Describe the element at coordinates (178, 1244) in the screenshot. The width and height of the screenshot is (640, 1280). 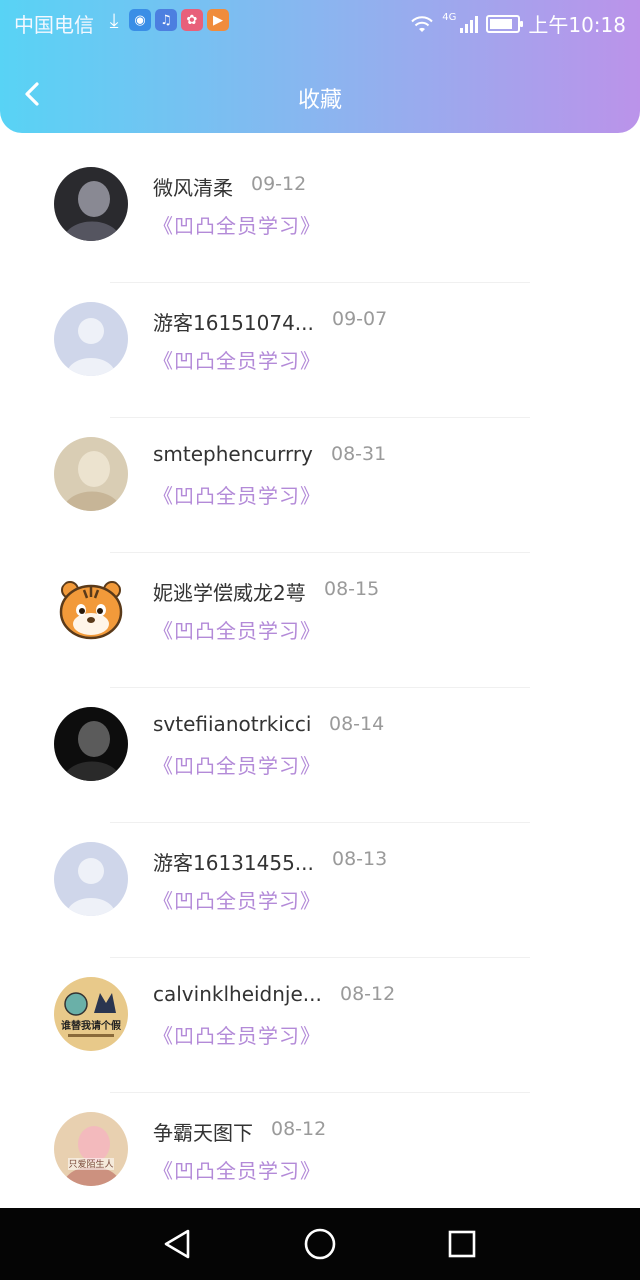
I see `triangle-back-icon` at that location.